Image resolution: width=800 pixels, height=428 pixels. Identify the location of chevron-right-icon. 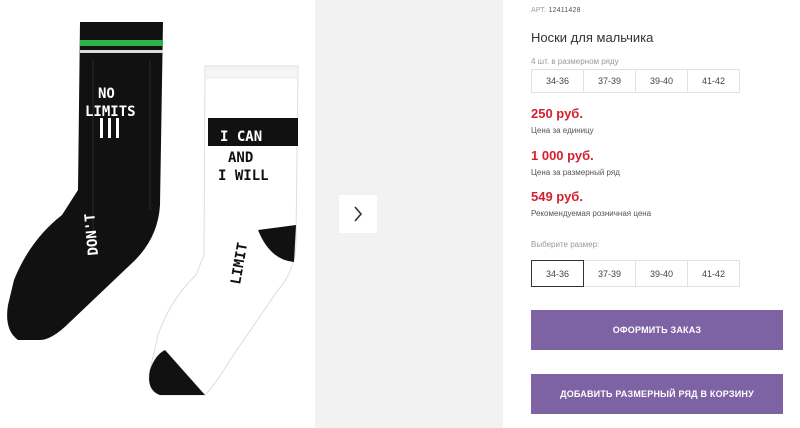
(358, 214).